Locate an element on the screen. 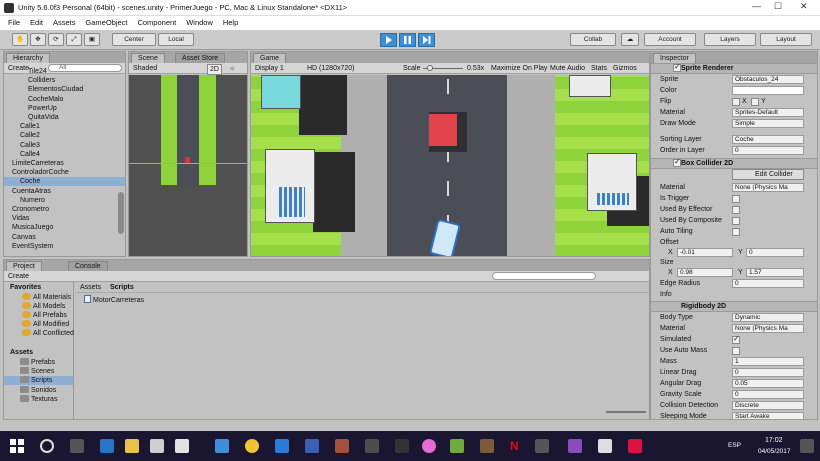 Image resolution: width=820 pixels, height=461 pixels. color-field is located at coordinates (768, 90).